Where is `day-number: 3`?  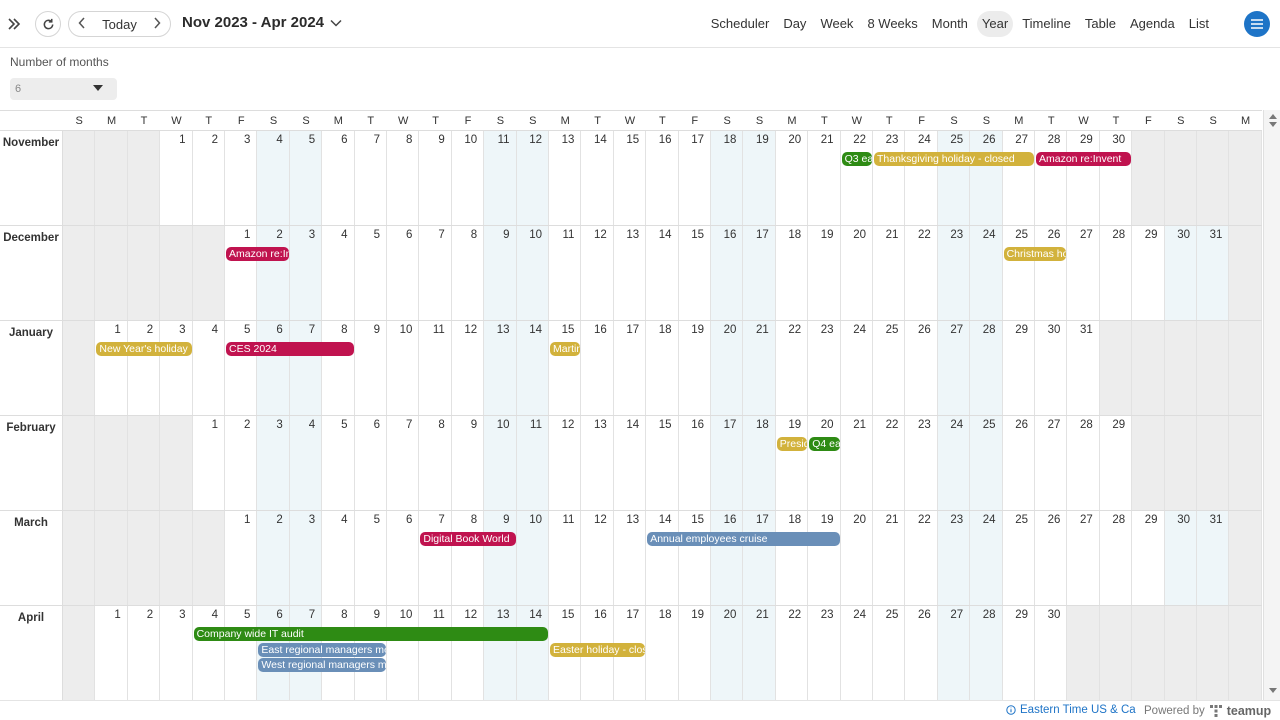
day-number: 3 is located at coordinates (247, 140).